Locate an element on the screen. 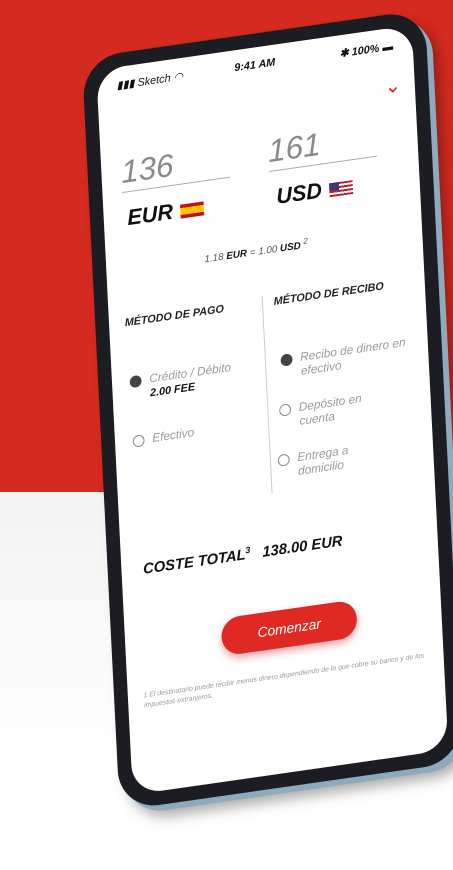  option-cash-label: Efectivo is located at coordinates (173, 435).